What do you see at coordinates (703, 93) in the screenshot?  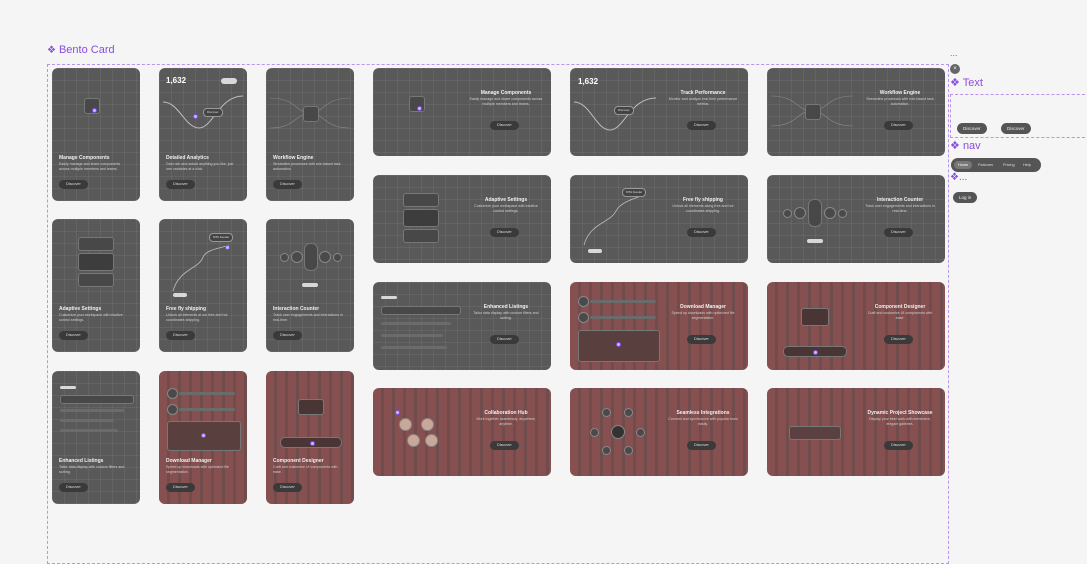 I see `card-title: Track Performance` at bounding box center [703, 93].